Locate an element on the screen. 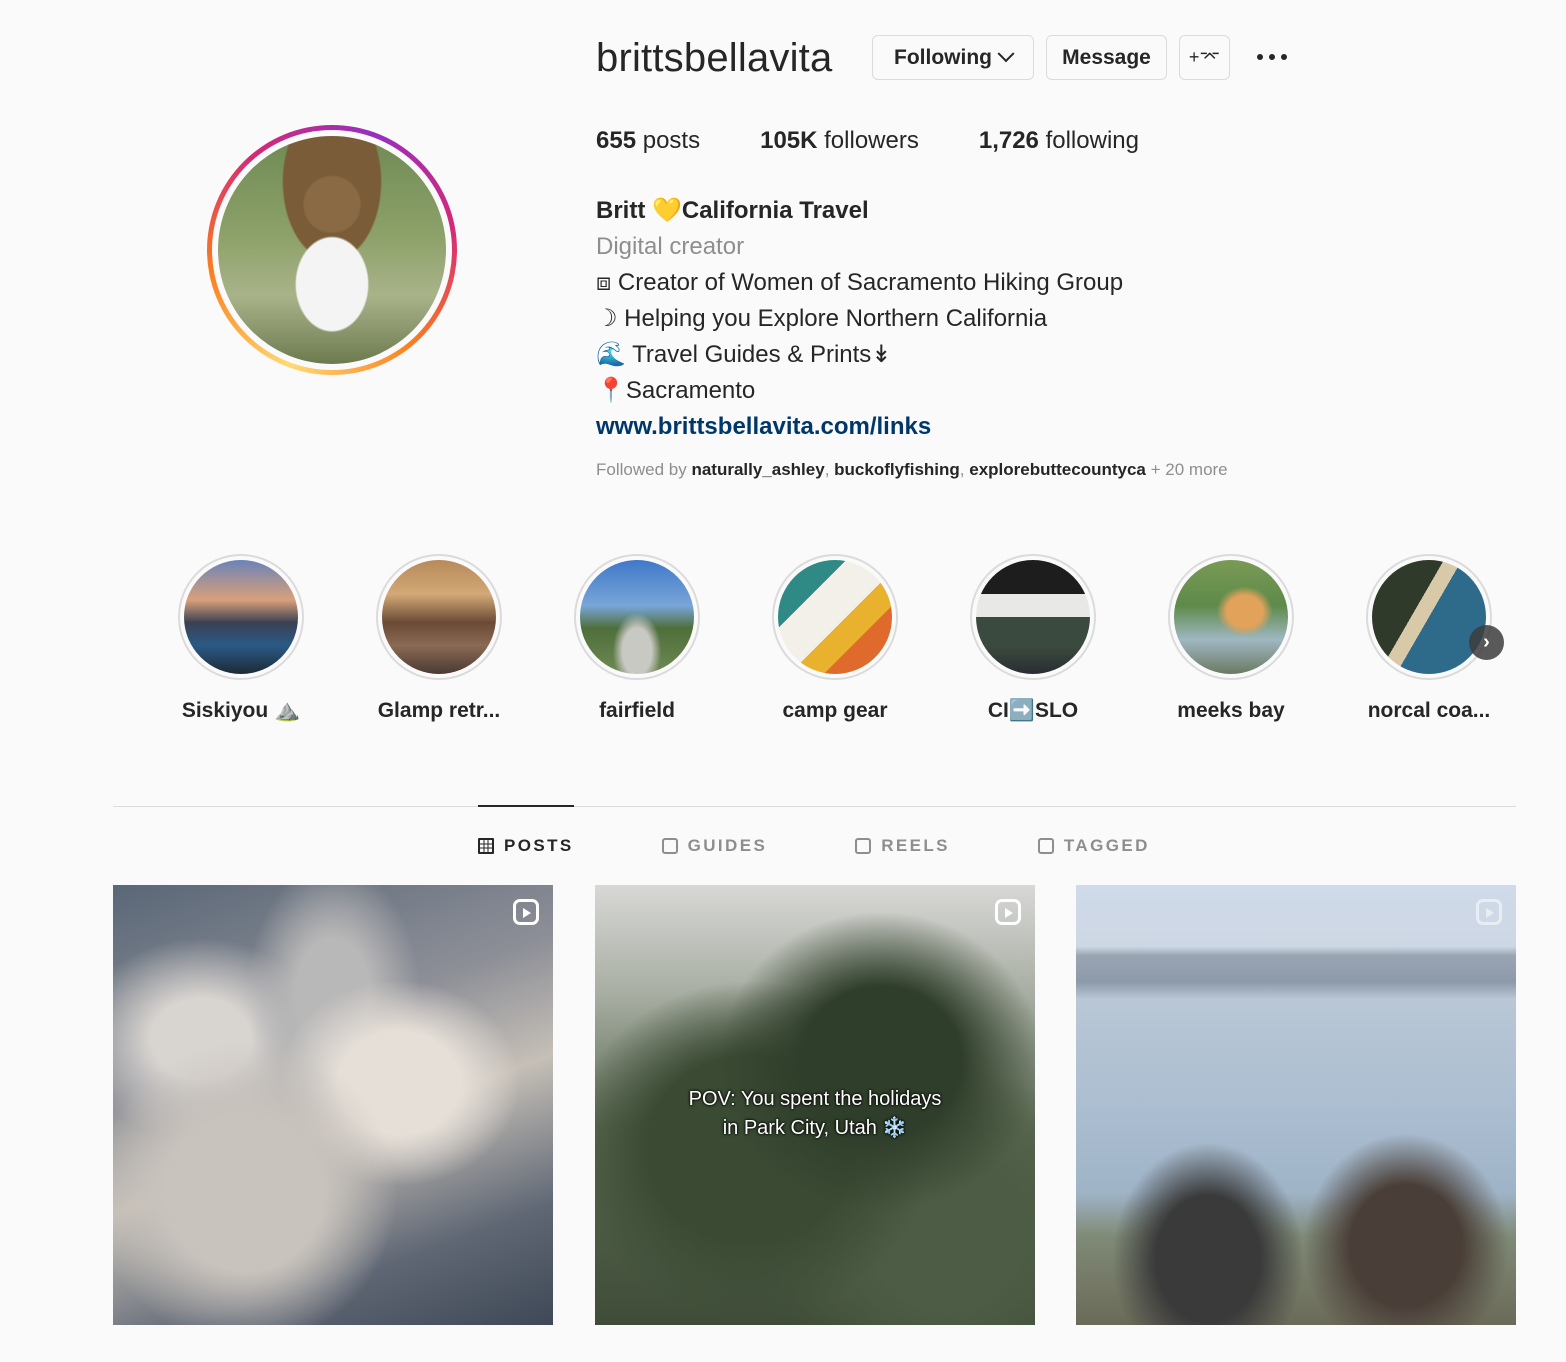 Image resolution: width=1566 pixels, height=1362 pixels. grid-icon is located at coordinates (486, 846).